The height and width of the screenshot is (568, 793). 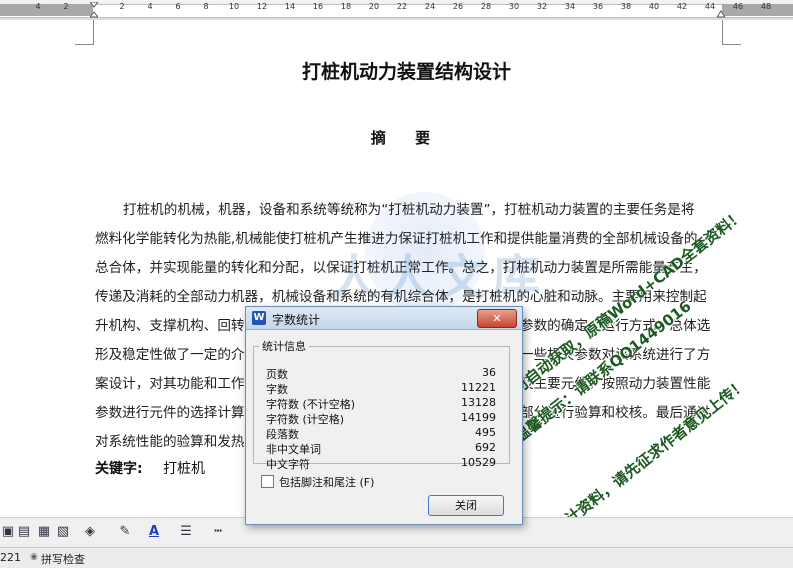 I want to click on ruler-tick-label: 42, so click(x=682, y=6).